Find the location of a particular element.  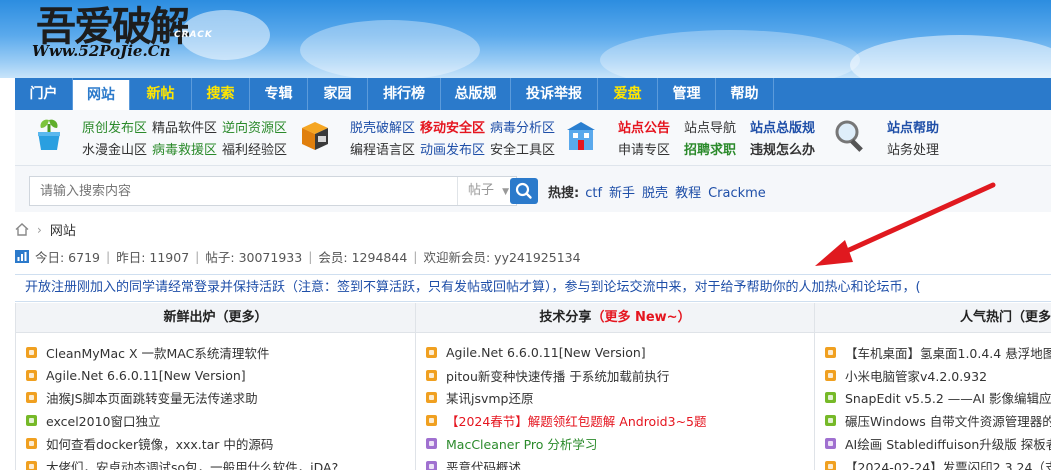

logo-crack-text: CRACK is located at coordinates (193, 35).